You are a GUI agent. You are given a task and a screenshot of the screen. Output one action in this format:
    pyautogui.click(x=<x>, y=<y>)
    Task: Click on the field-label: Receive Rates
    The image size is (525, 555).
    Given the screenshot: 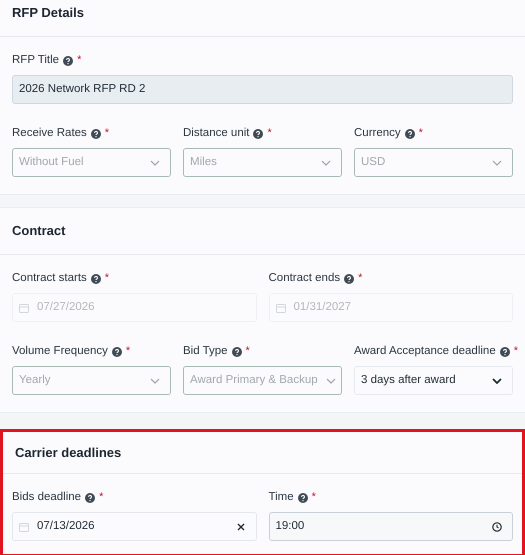 What is the action you would take?
    pyautogui.click(x=49, y=133)
    